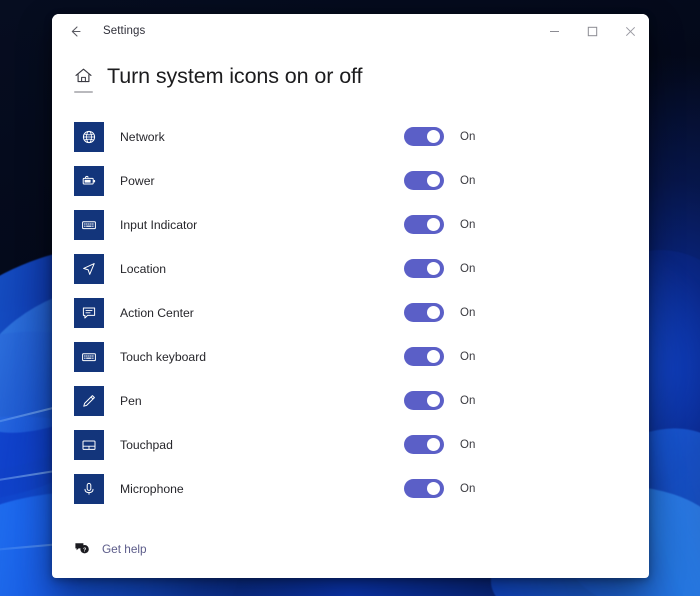  I want to click on back-button, so click(75, 31).